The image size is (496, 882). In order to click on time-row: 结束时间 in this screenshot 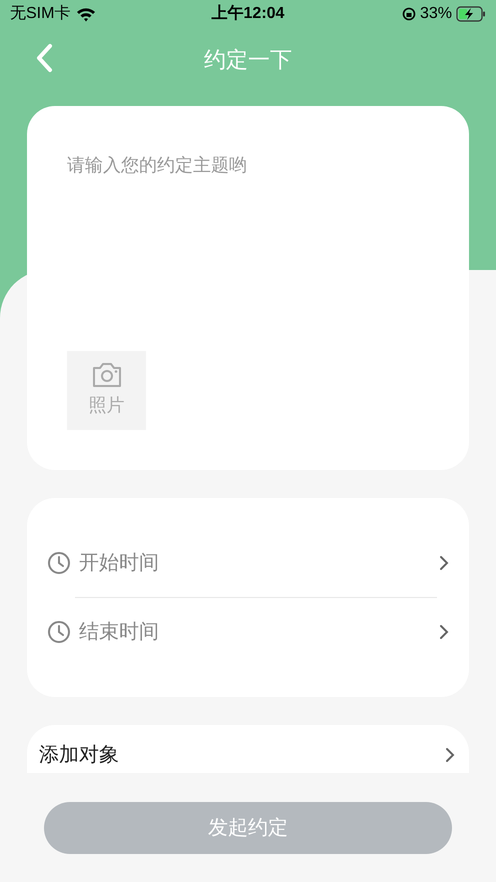, I will do `click(248, 632)`.